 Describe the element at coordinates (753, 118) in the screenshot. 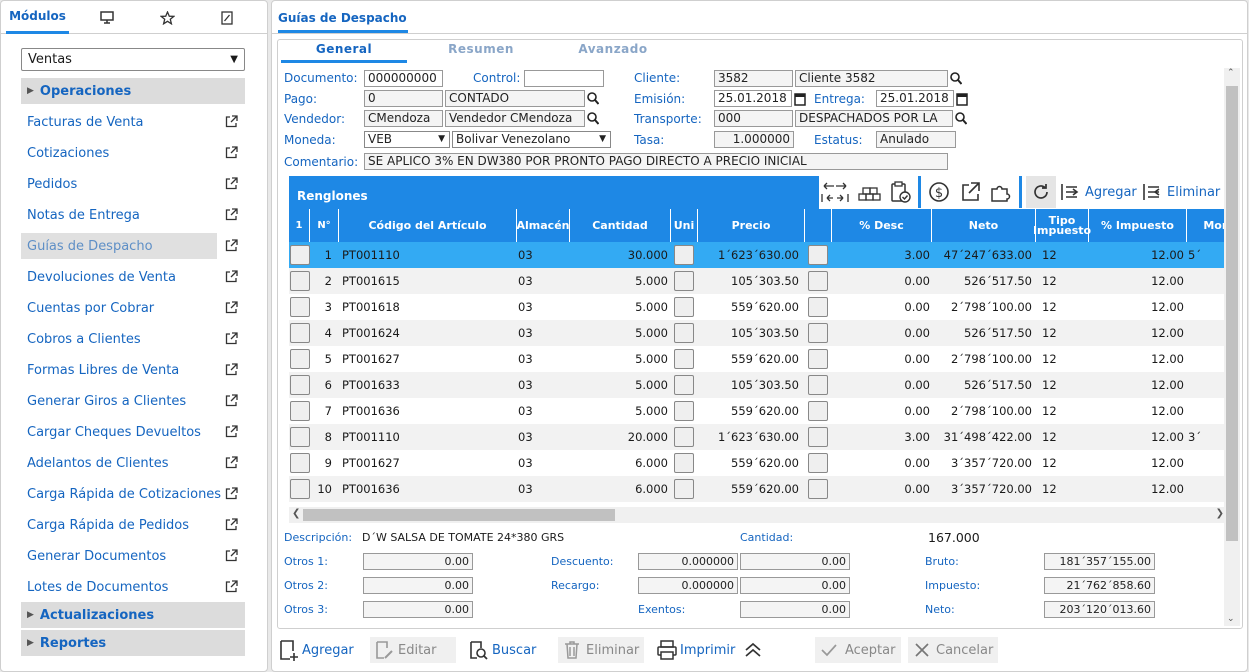

I see `transporte-code-field: 000` at that location.